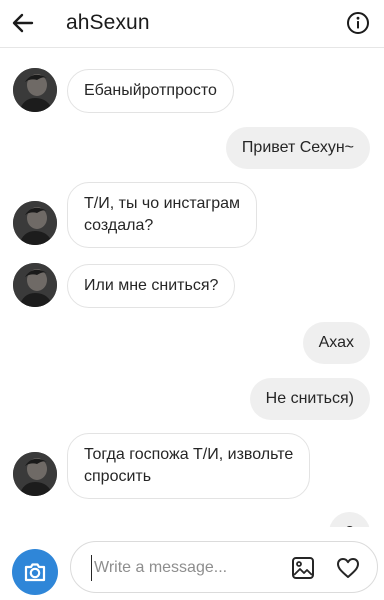 This screenshot has height=600, width=384. I want to click on message-input-box, so click(224, 567).